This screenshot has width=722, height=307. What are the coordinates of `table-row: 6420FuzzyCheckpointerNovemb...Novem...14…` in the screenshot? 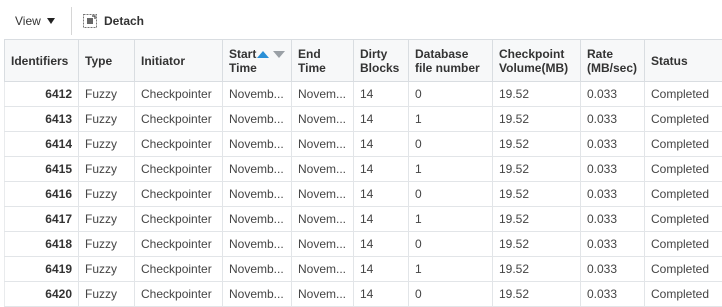 It's located at (363, 294).